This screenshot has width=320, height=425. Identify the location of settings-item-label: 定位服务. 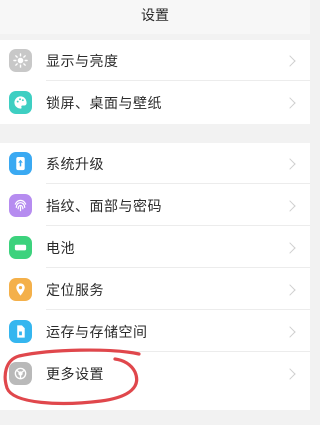
(75, 290).